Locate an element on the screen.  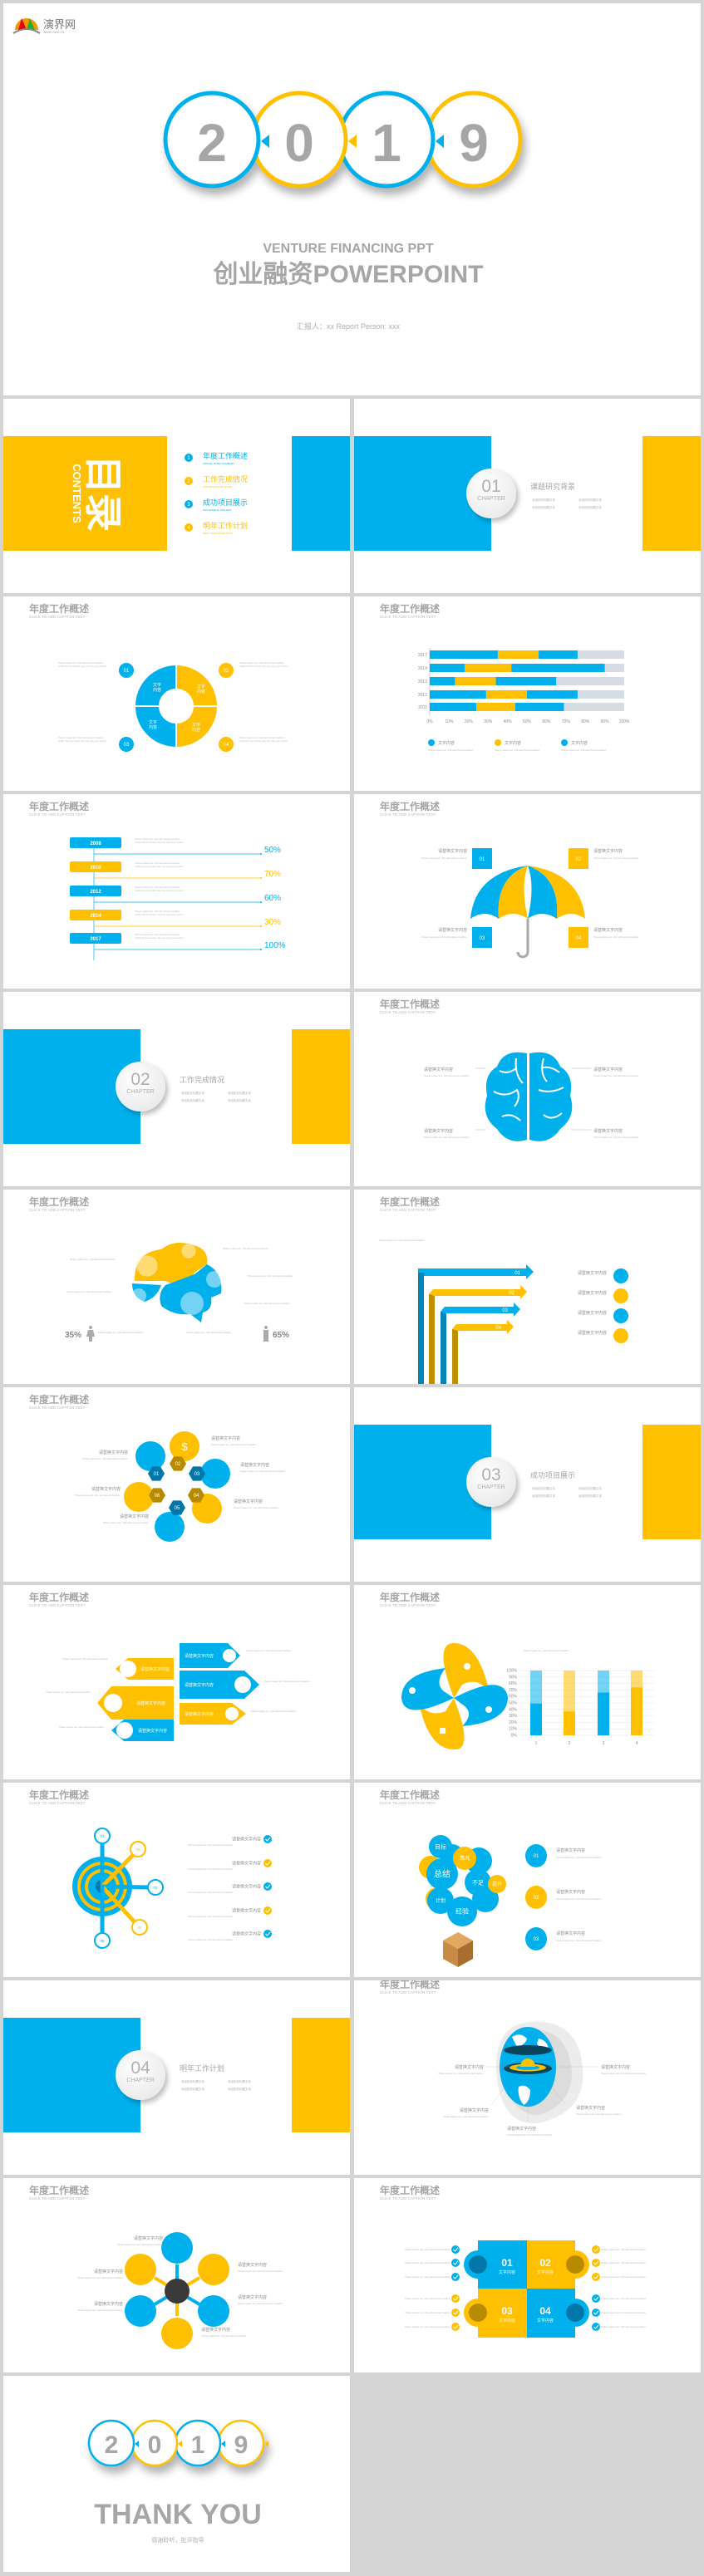
gears-icon is located at coordinates (213, 2269).